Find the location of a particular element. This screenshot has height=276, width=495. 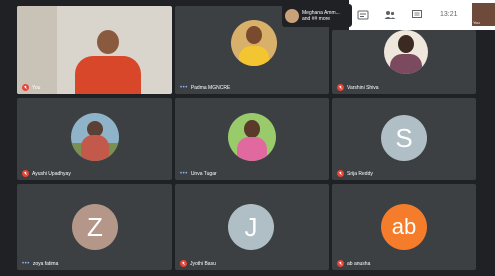

participant-name: Ayushi Upadhyay is located at coordinates (51, 173).